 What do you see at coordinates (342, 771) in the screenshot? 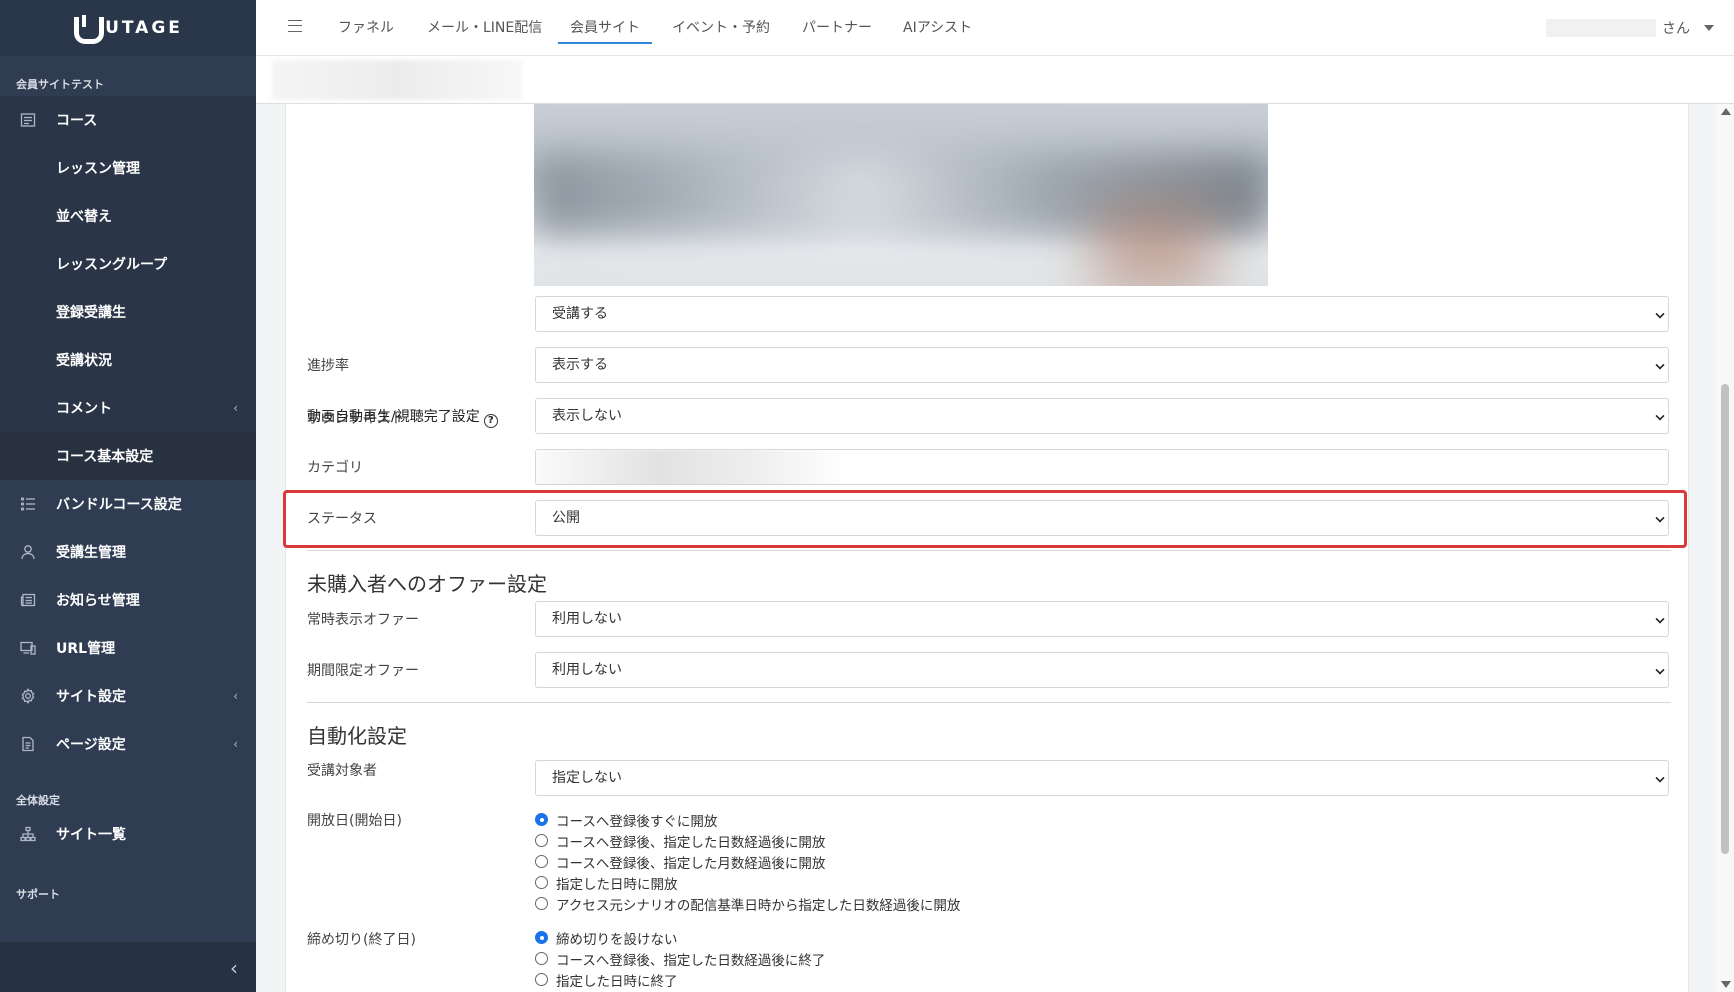
I see `target-label: 受講対象者` at bounding box center [342, 771].